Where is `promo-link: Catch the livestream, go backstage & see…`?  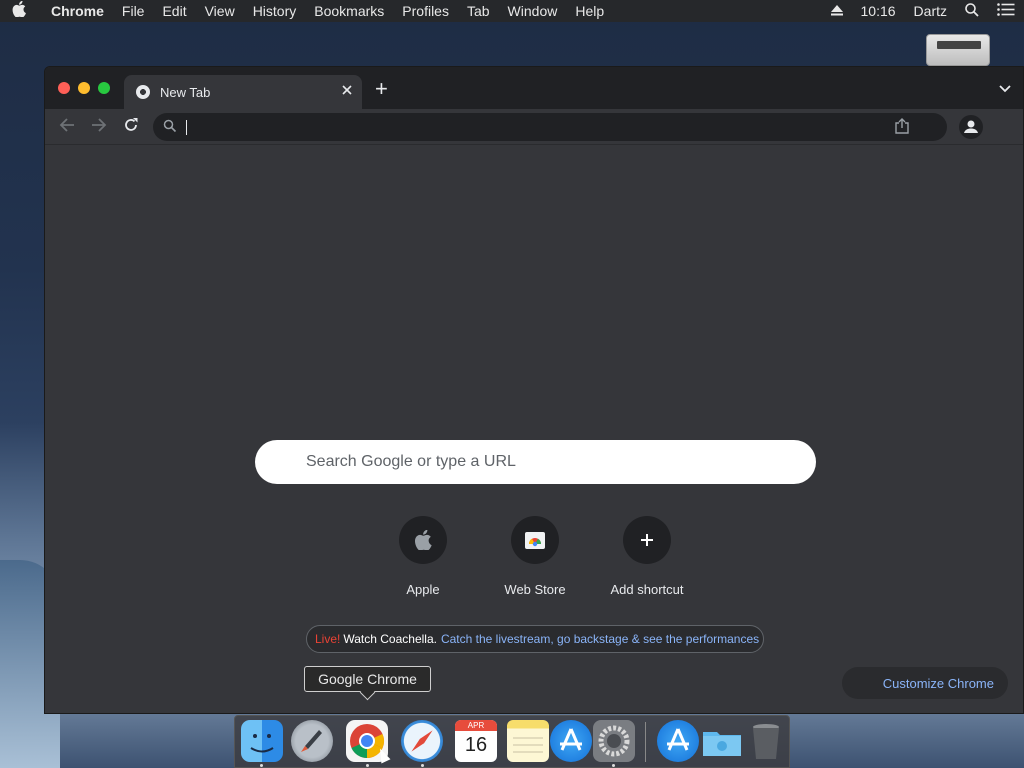 promo-link: Catch the livestream, go backstage & see… is located at coordinates (600, 639).